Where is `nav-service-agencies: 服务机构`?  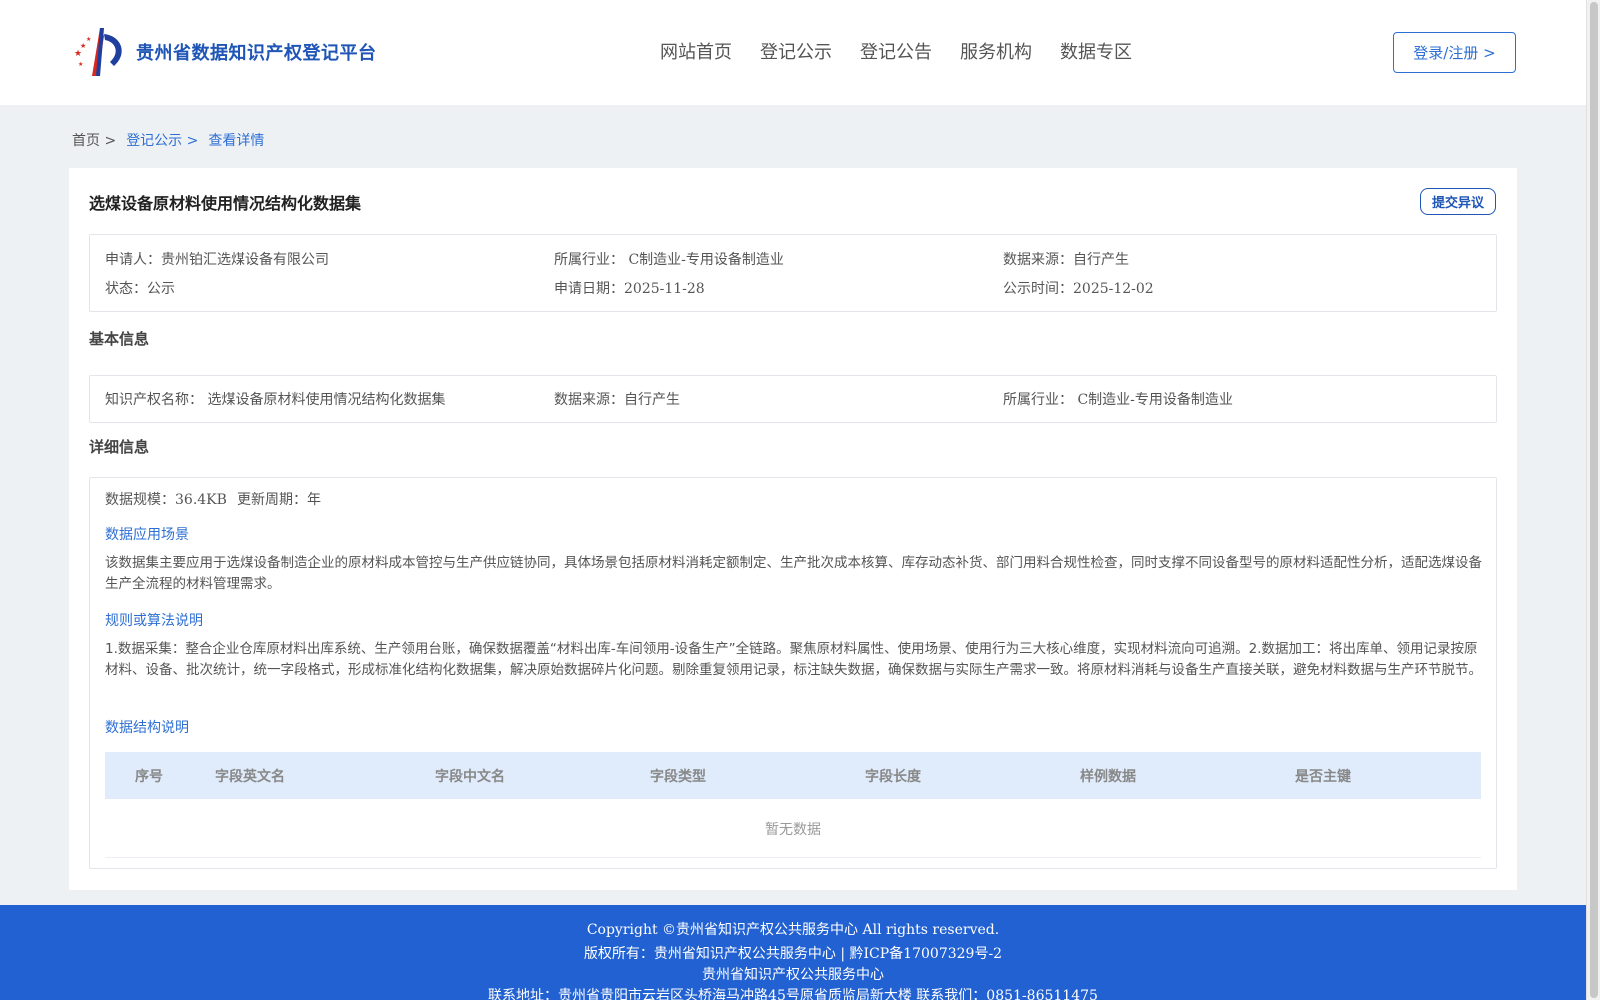
nav-service-agencies: 服务机构 is located at coordinates (996, 51).